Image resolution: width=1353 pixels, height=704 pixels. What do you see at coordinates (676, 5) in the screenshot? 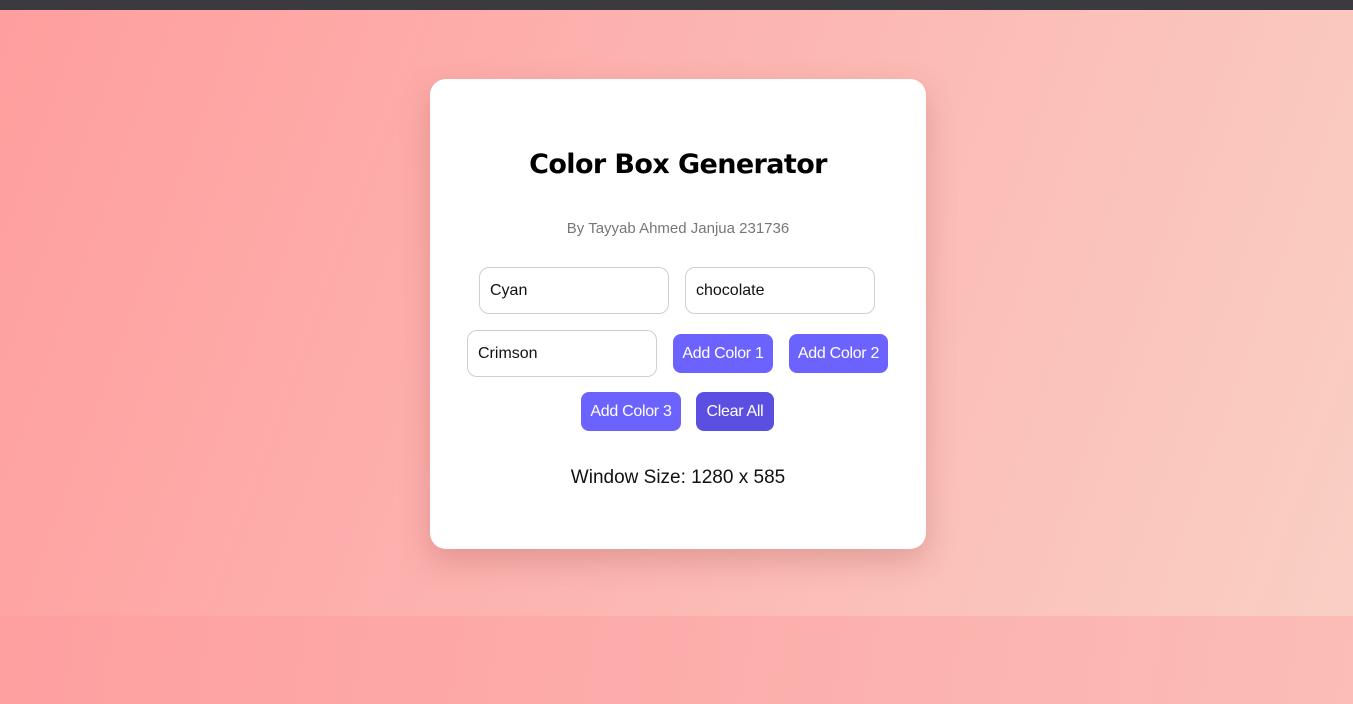
I see `browser-top-bar` at bounding box center [676, 5].